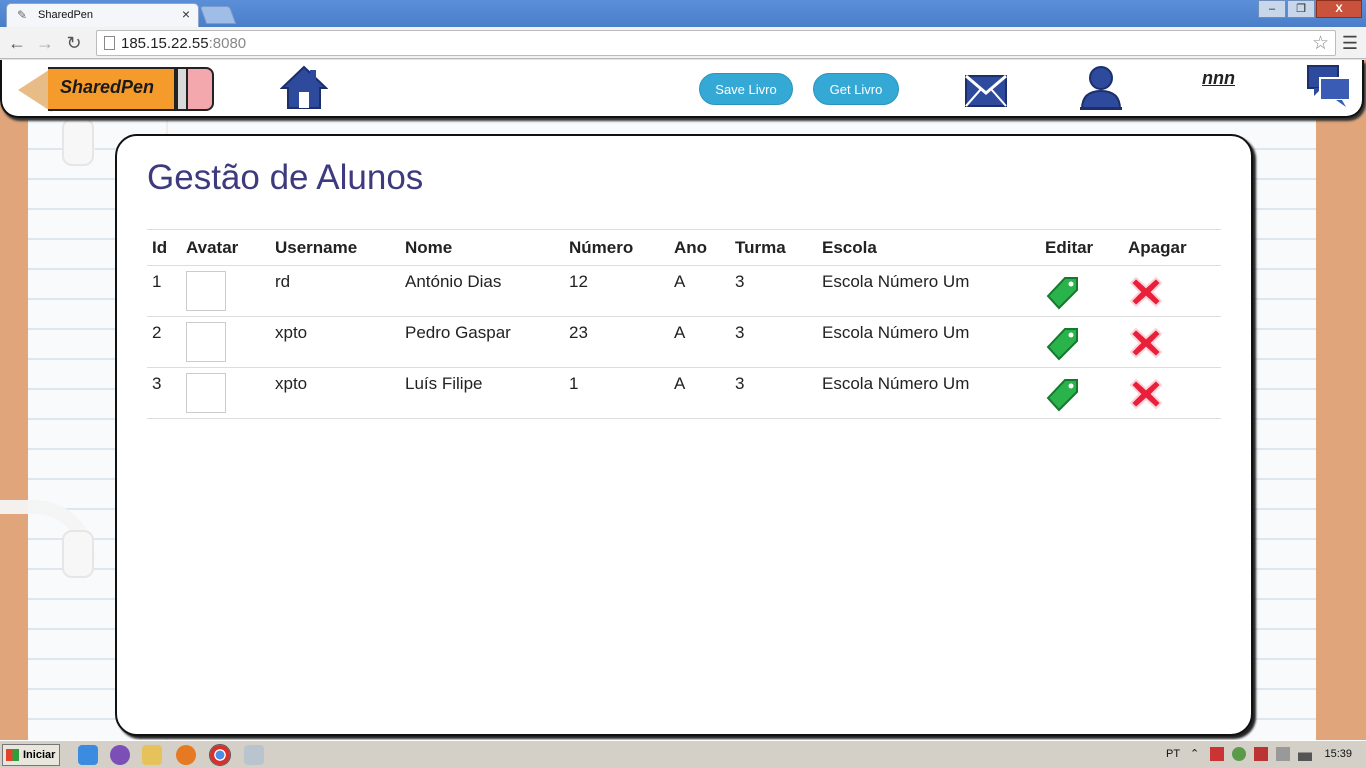 This screenshot has width=1366, height=768. What do you see at coordinates (1329, 86) in the screenshot?
I see `chat-icon` at bounding box center [1329, 86].